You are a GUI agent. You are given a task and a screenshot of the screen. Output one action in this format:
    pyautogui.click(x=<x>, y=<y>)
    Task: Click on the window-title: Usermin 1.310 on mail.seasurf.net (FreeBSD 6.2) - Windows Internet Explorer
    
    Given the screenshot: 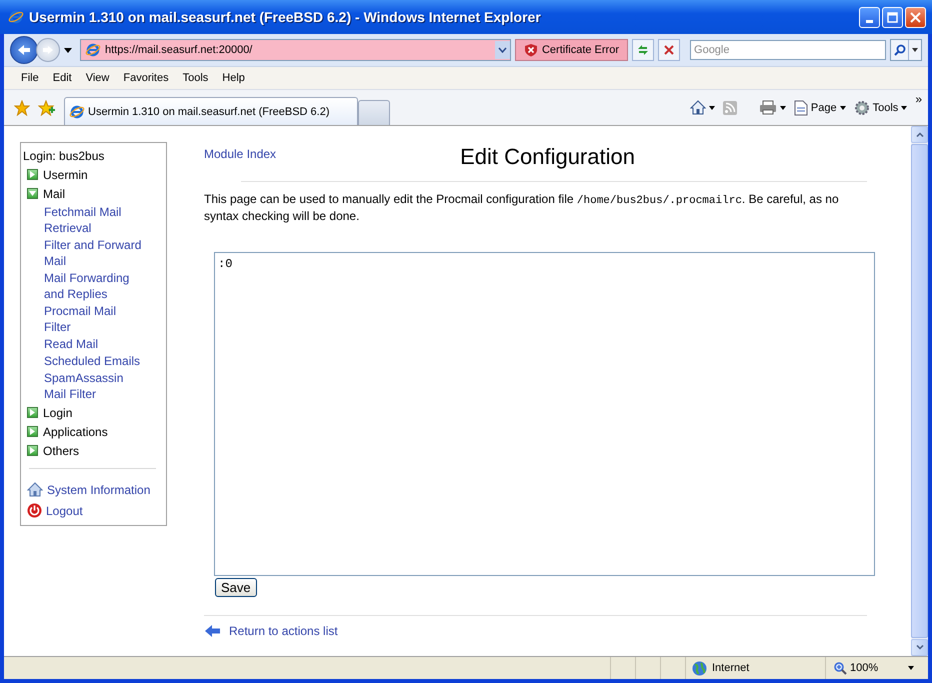 What is the action you would take?
    pyautogui.click(x=285, y=17)
    